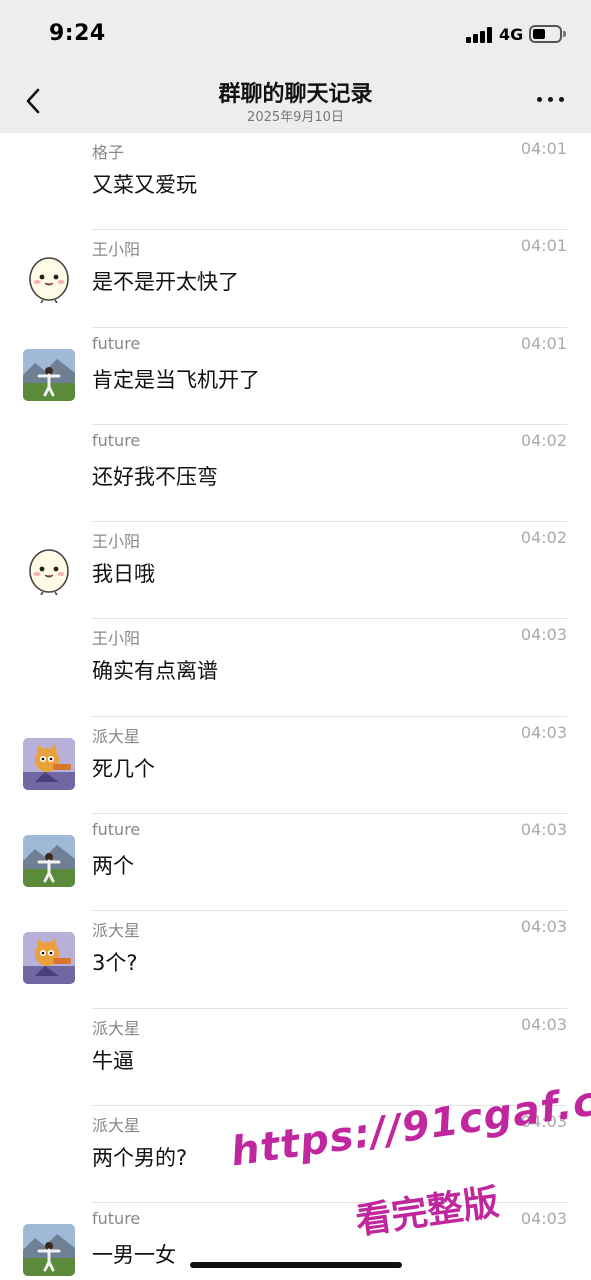  Describe the element at coordinates (295, 376) in the screenshot. I see `message-row: future 04:01 肯定是当飞机开了` at that location.